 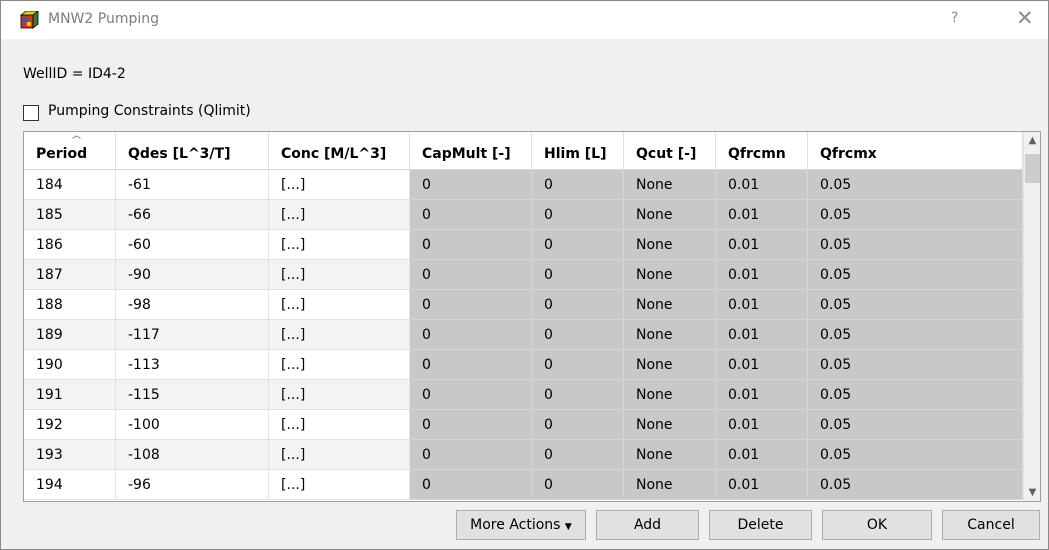 What do you see at coordinates (848, 154) in the screenshot?
I see `column-header-label: Qfrcmx` at bounding box center [848, 154].